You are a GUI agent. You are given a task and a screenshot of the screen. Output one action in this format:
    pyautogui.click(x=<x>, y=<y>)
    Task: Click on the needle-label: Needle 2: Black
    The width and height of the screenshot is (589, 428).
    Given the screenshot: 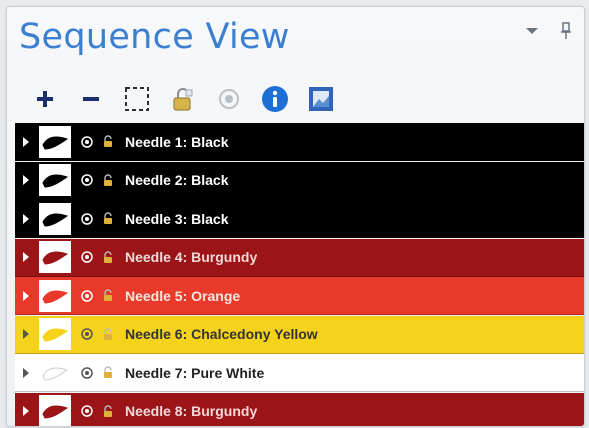 What is the action you would take?
    pyautogui.click(x=177, y=180)
    